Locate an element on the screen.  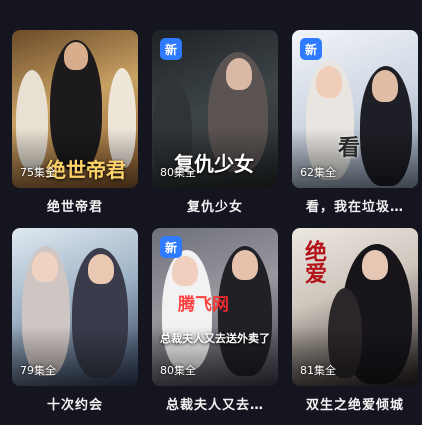
drama-title: 十次约会 is located at coordinates (75, 406).